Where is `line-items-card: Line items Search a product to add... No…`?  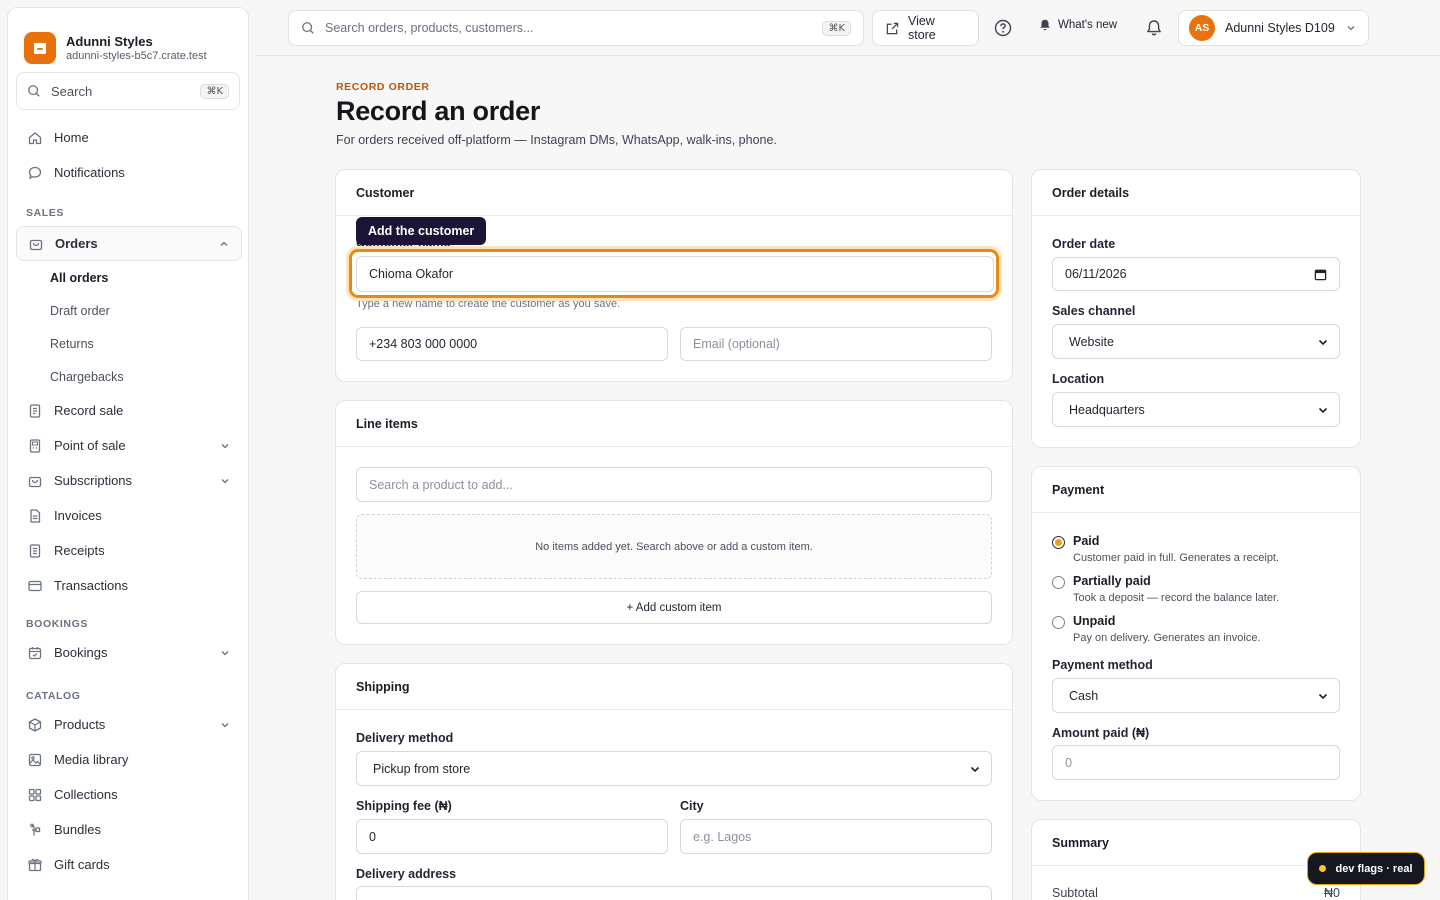 line-items-card: Line items Search a product to add... No… is located at coordinates (674, 522).